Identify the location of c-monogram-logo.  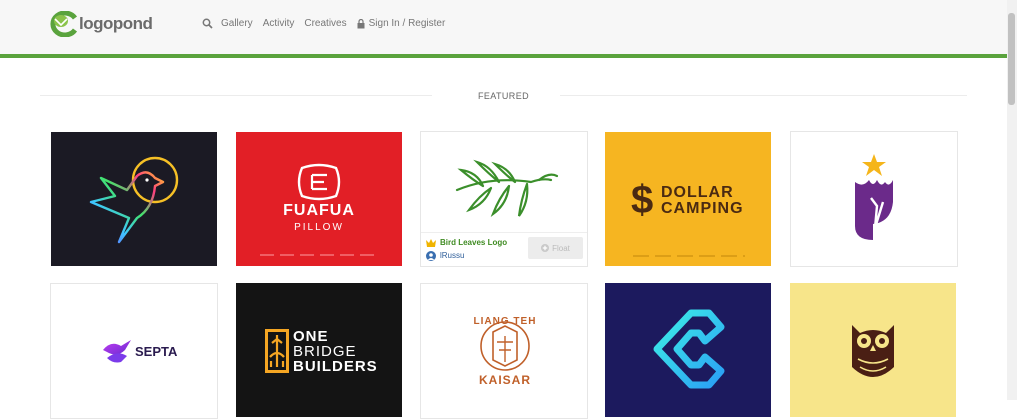
(689, 349).